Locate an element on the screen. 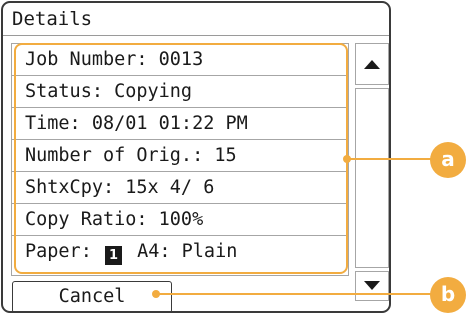 This screenshot has width=469, height=316. triangle-up-icon is located at coordinates (372, 64).